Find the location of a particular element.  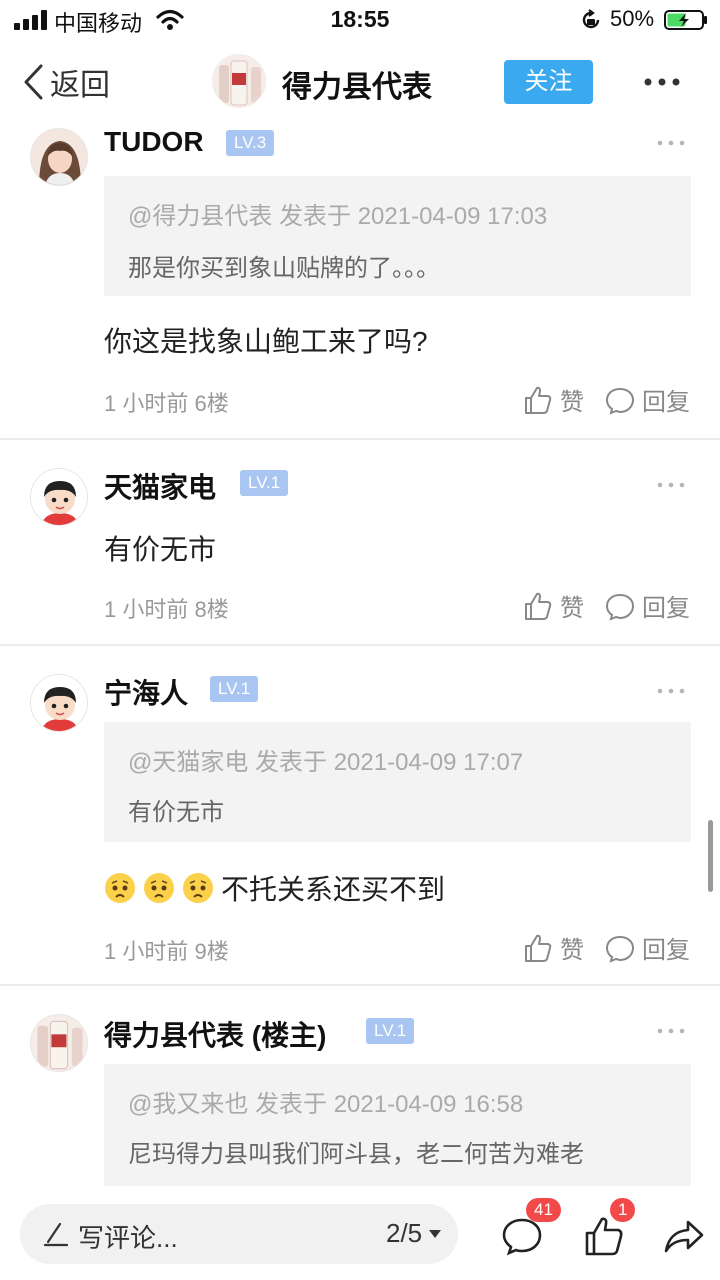

quote-text: 有价无市 is located at coordinates (176, 812).